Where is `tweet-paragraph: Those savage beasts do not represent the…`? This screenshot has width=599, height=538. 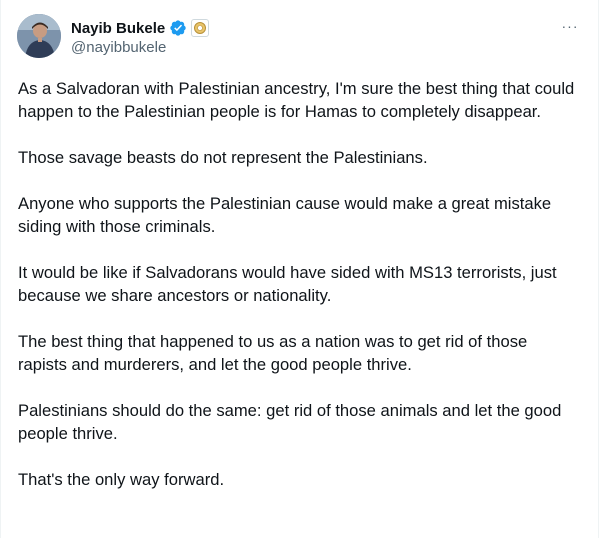 tweet-paragraph: Those savage beasts do not represent the… is located at coordinates (223, 157).